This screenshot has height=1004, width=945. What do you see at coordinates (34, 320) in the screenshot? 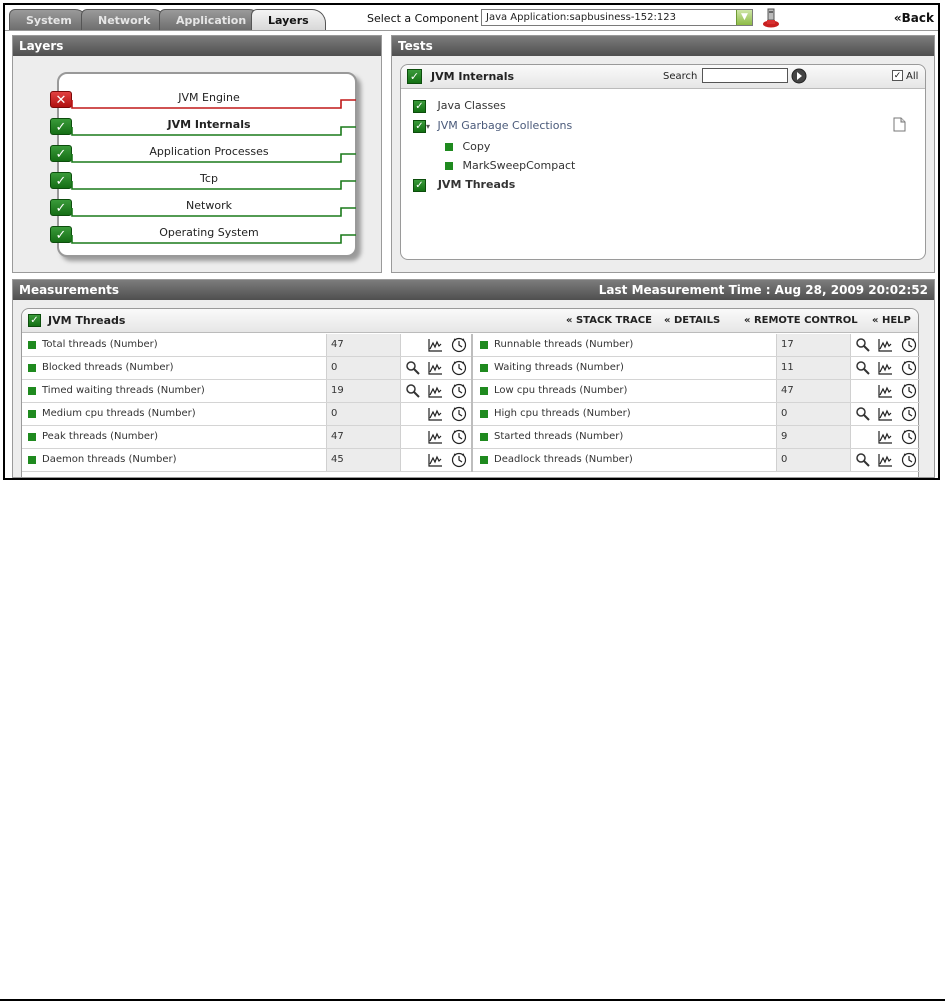
I see `measurements-heading-check: ✓` at bounding box center [34, 320].